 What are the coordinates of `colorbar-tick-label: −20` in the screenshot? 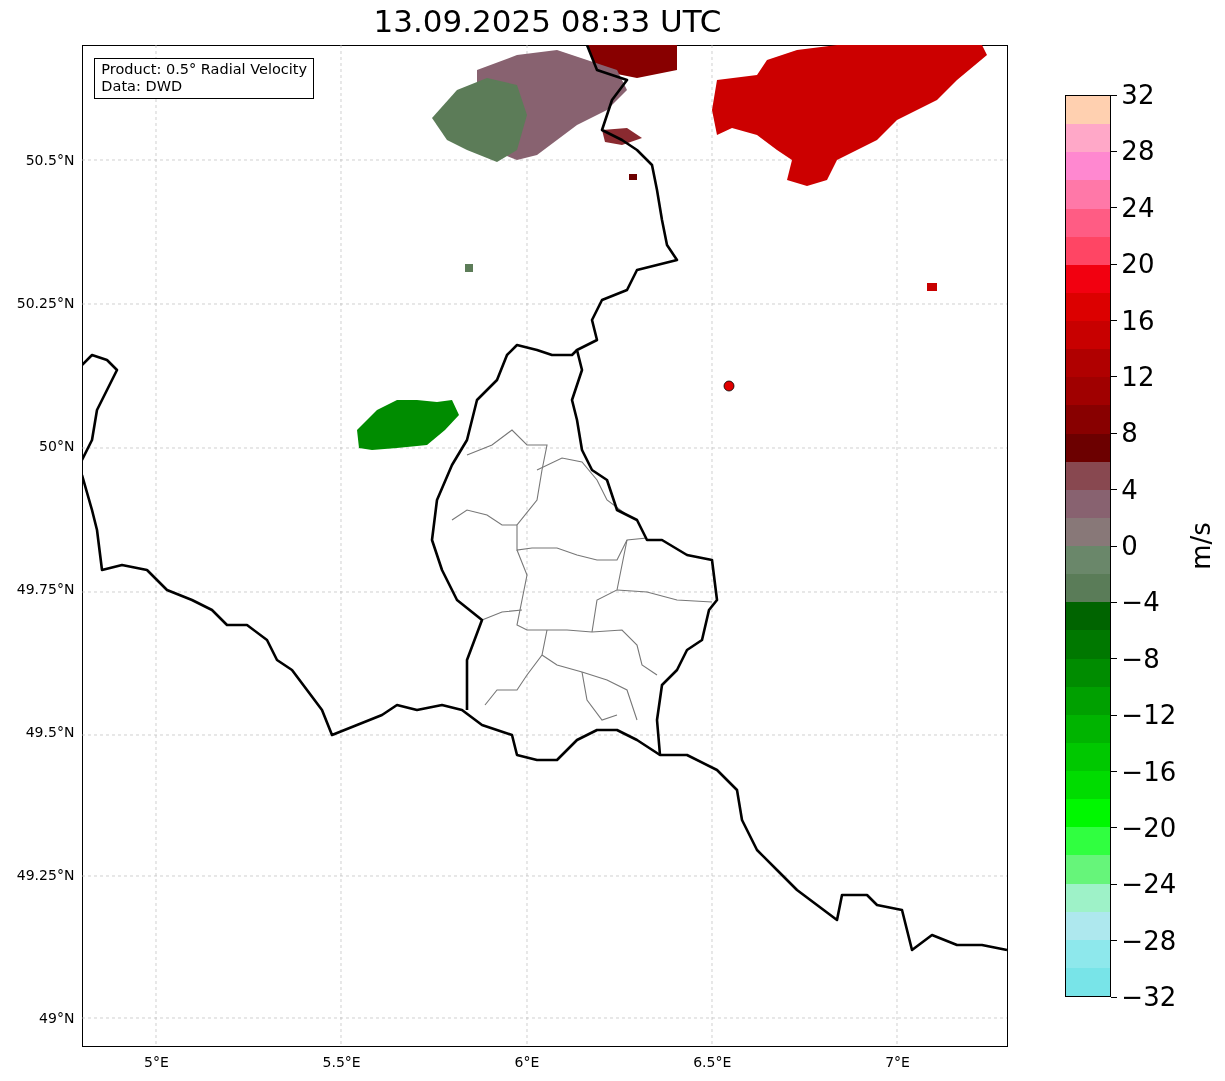 It's located at (1149, 827).